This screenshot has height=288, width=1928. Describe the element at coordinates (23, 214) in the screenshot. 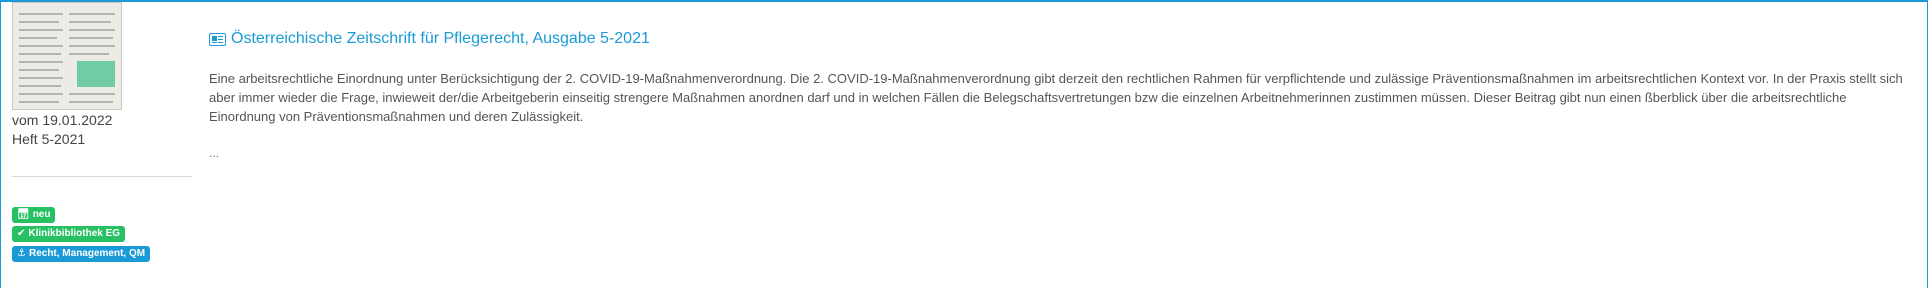

I see `calendar-icon: 📅︎` at that location.